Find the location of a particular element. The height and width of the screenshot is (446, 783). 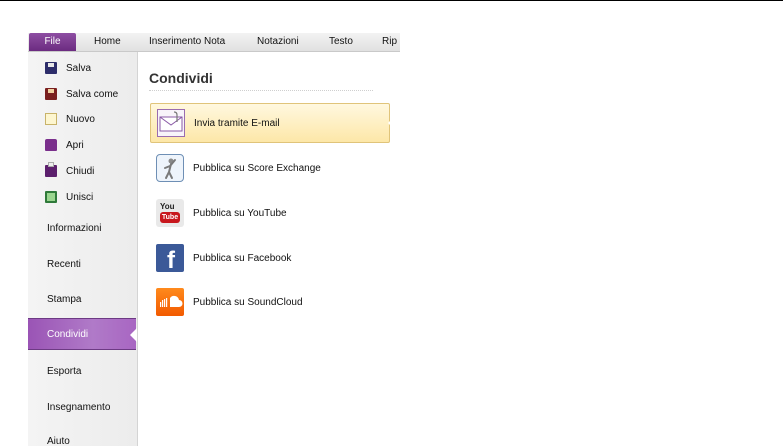

share-item-label: Pubblica su Facebook is located at coordinates (242, 258).